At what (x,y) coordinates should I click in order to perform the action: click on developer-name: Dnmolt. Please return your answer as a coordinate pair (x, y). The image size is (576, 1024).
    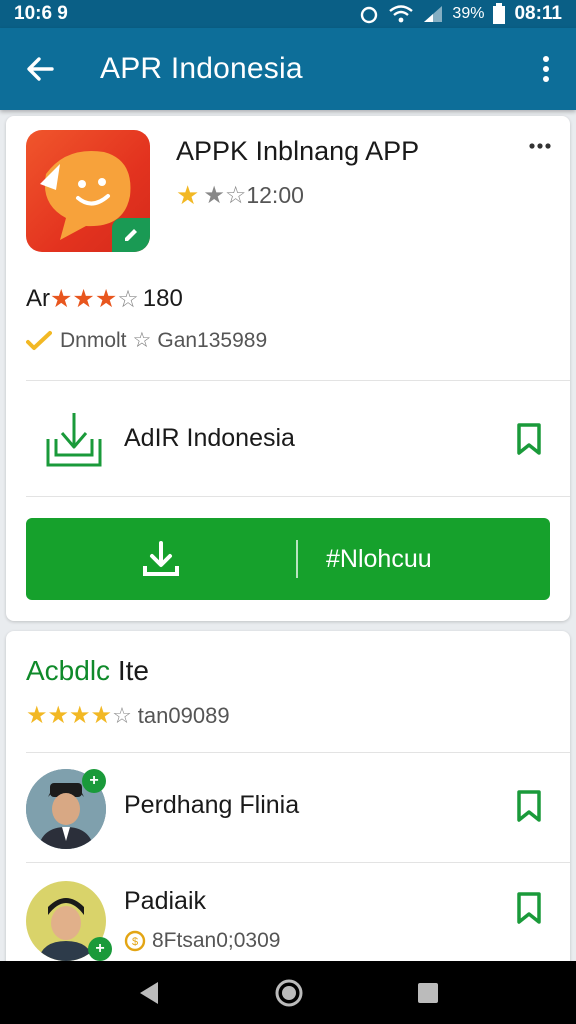
    Looking at the image, I should click on (93, 340).